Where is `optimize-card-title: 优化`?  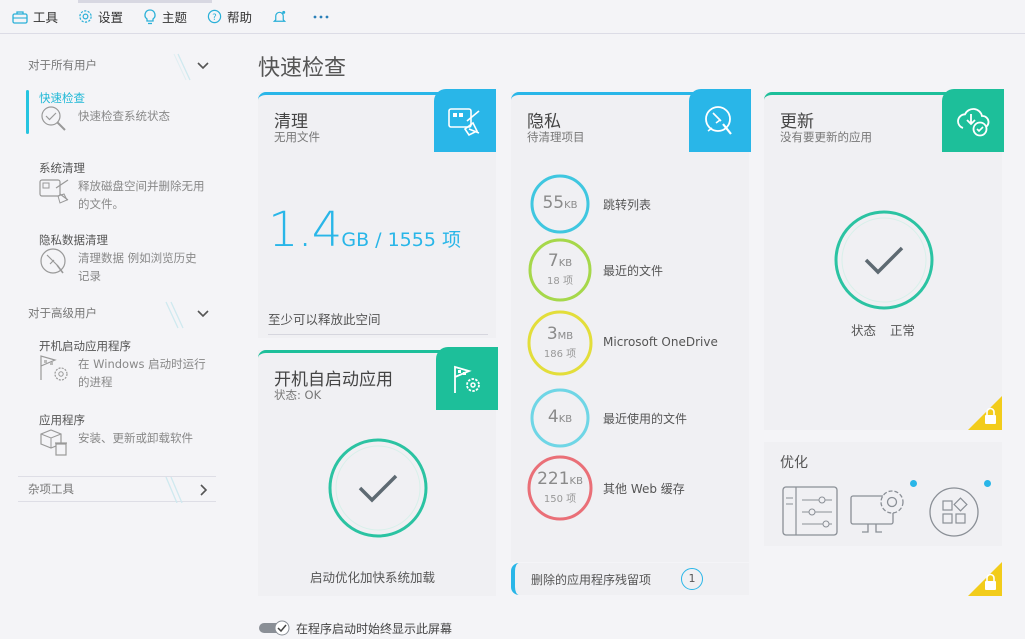 optimize-card-title: 优化 is located at coordinates (794, 463).